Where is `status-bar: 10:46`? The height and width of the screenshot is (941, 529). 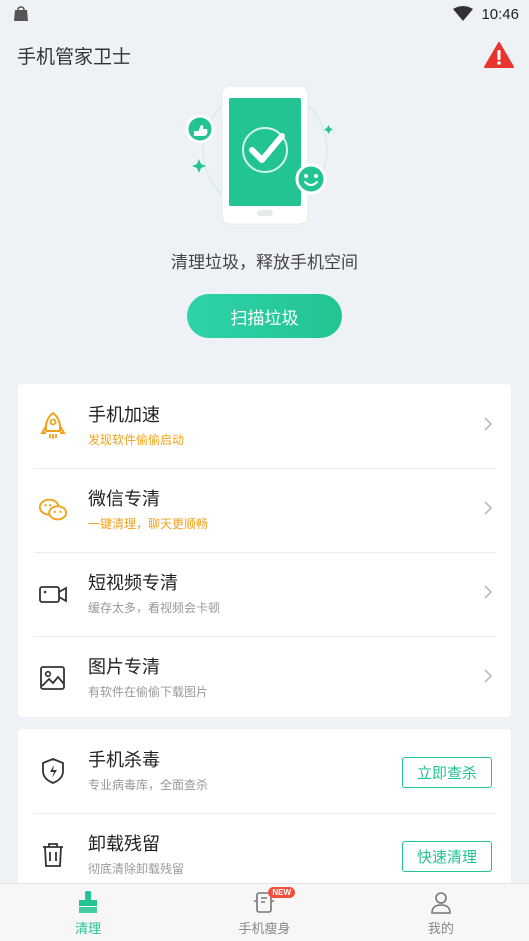
status-bar: 10:46 is located at coordinates (264, 14).